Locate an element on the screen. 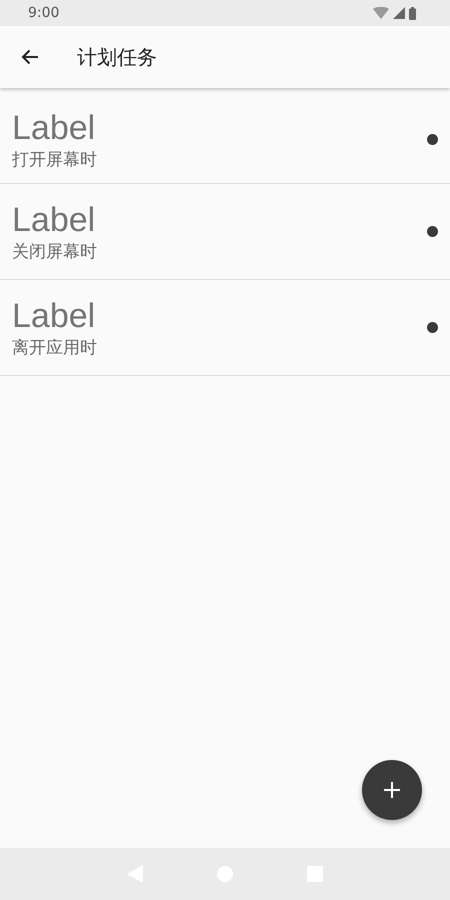 The height and width of the screenshot is (900, 450). signal-icon is located at coordinates (399, 13).